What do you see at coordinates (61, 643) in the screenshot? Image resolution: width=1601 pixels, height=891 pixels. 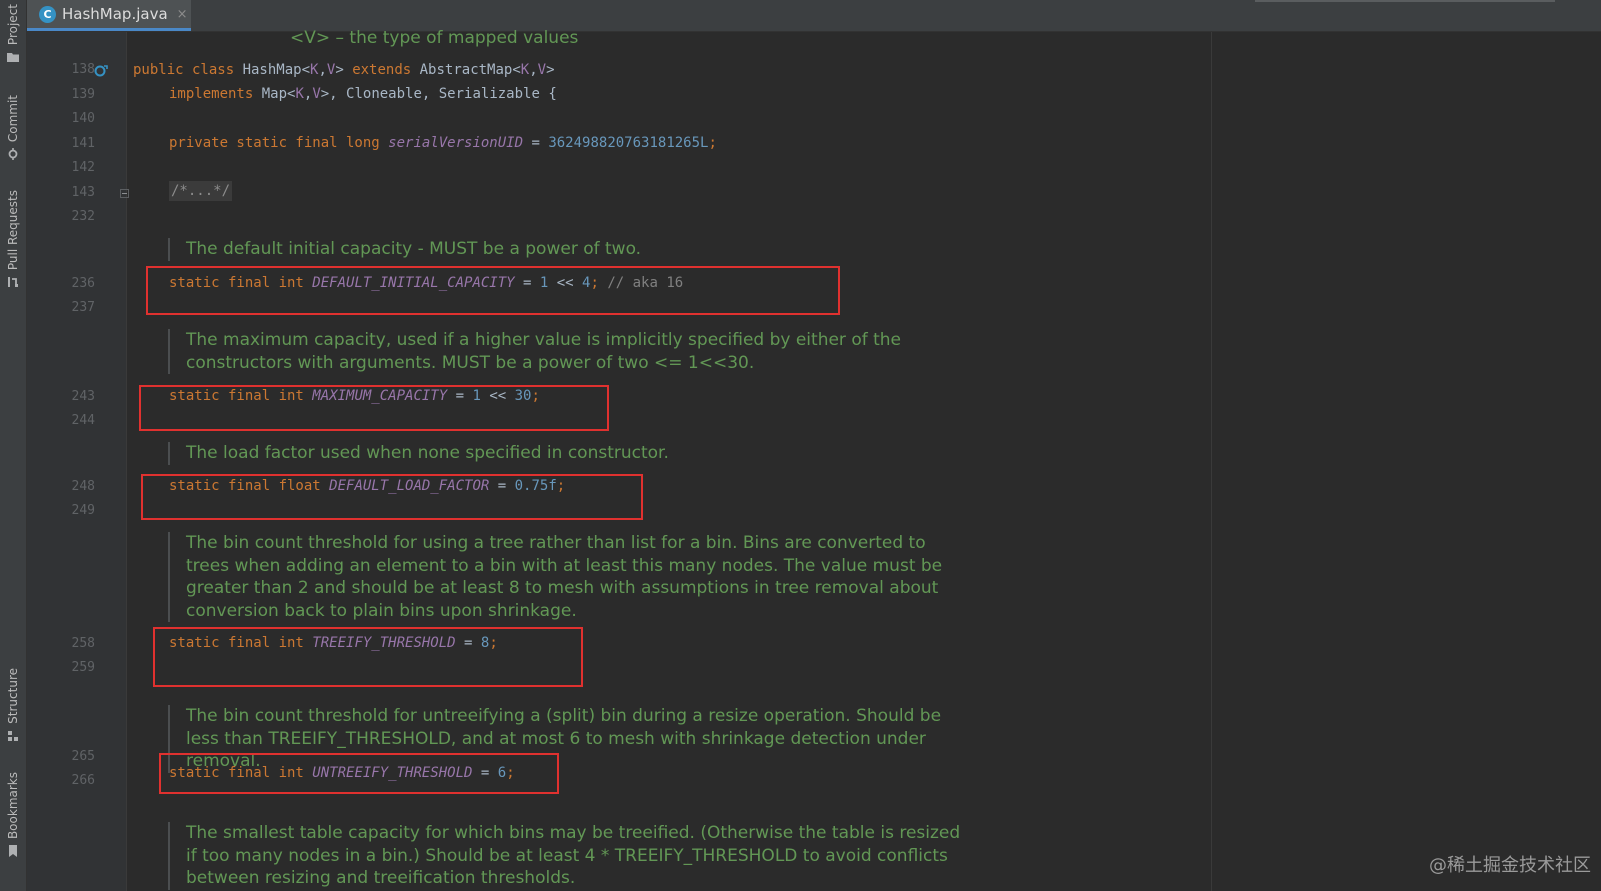 I see `line-number: 258` at bounding box center [61, 643].